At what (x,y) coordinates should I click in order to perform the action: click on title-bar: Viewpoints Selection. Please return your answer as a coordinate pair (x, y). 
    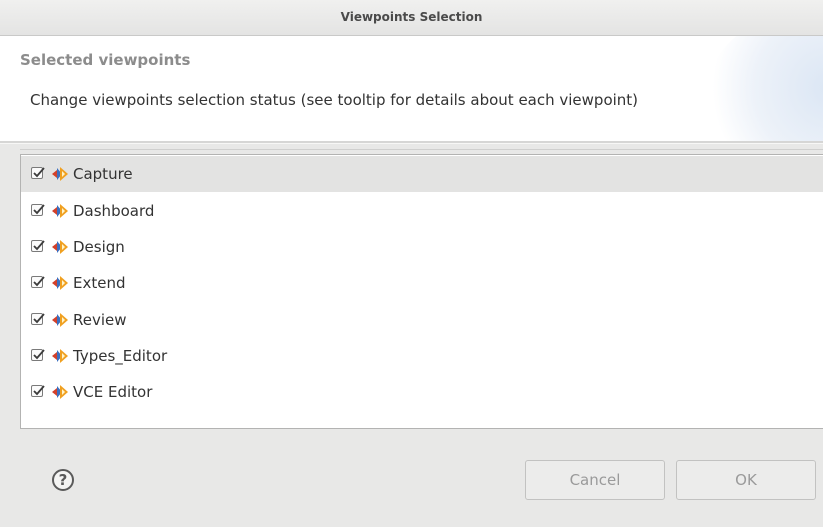
    Looking at the image, I should click on (411, 18).